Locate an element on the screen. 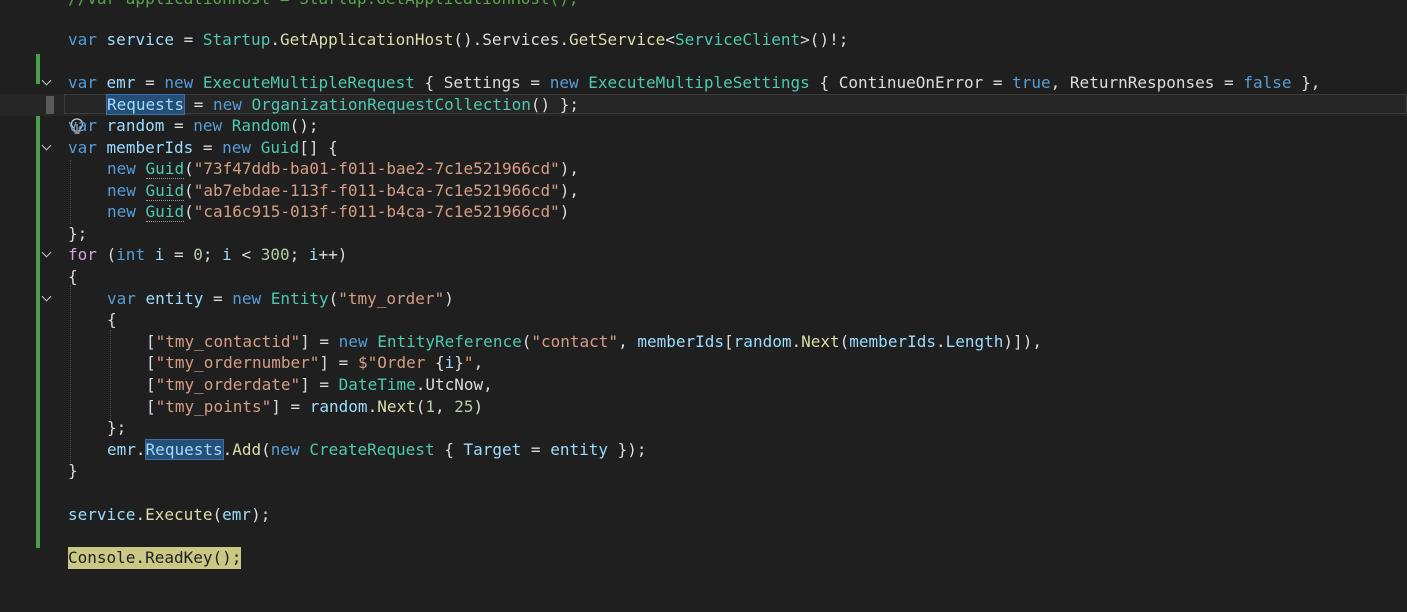 This screenshot has height=612, width=1407. code-token: < is located at coordinates (246, 254).